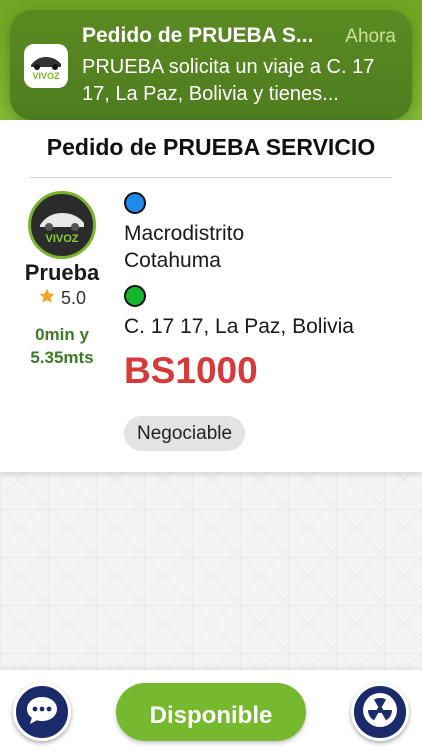 The width and height of the screenshot is (422, 750). I want to click on chat-icon, so click(42, 712).